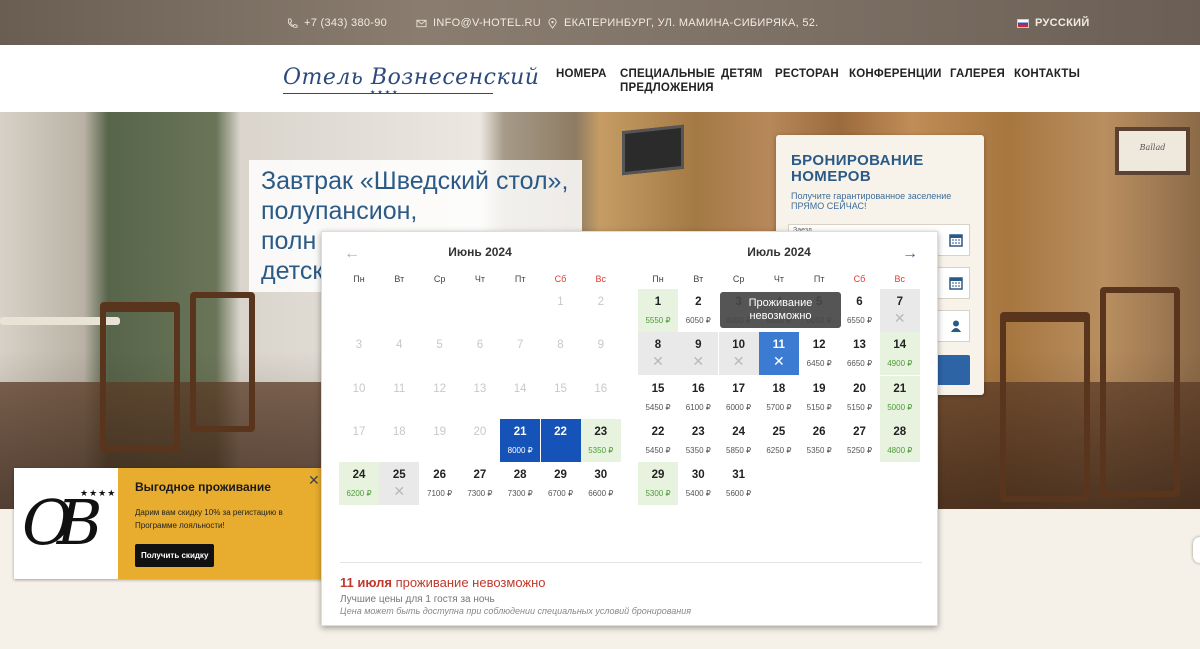  Describe the element at coordinates (900, 279) in the screenshot. I see `weekday-header: Вс` at that location.